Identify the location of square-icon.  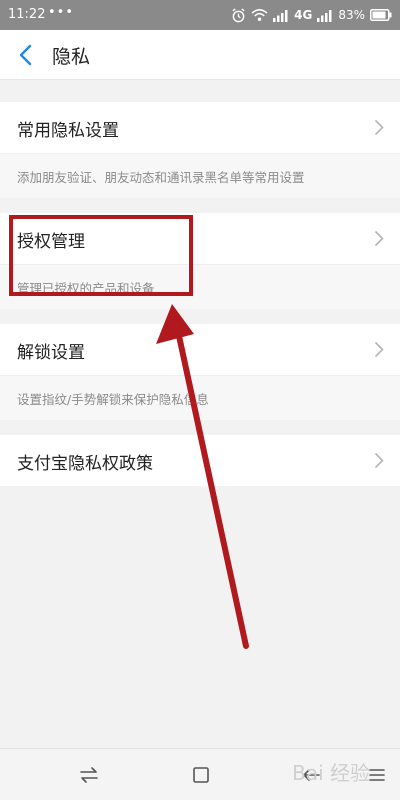
(201, 775).